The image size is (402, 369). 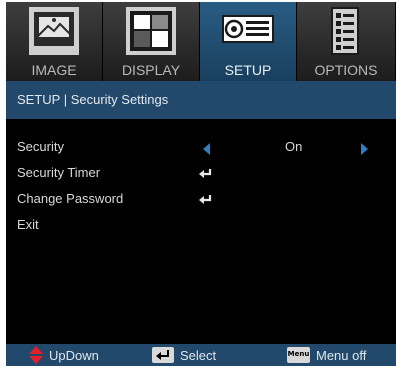 I want to click on menu-item-label: Security, so click(x=40, y=146).